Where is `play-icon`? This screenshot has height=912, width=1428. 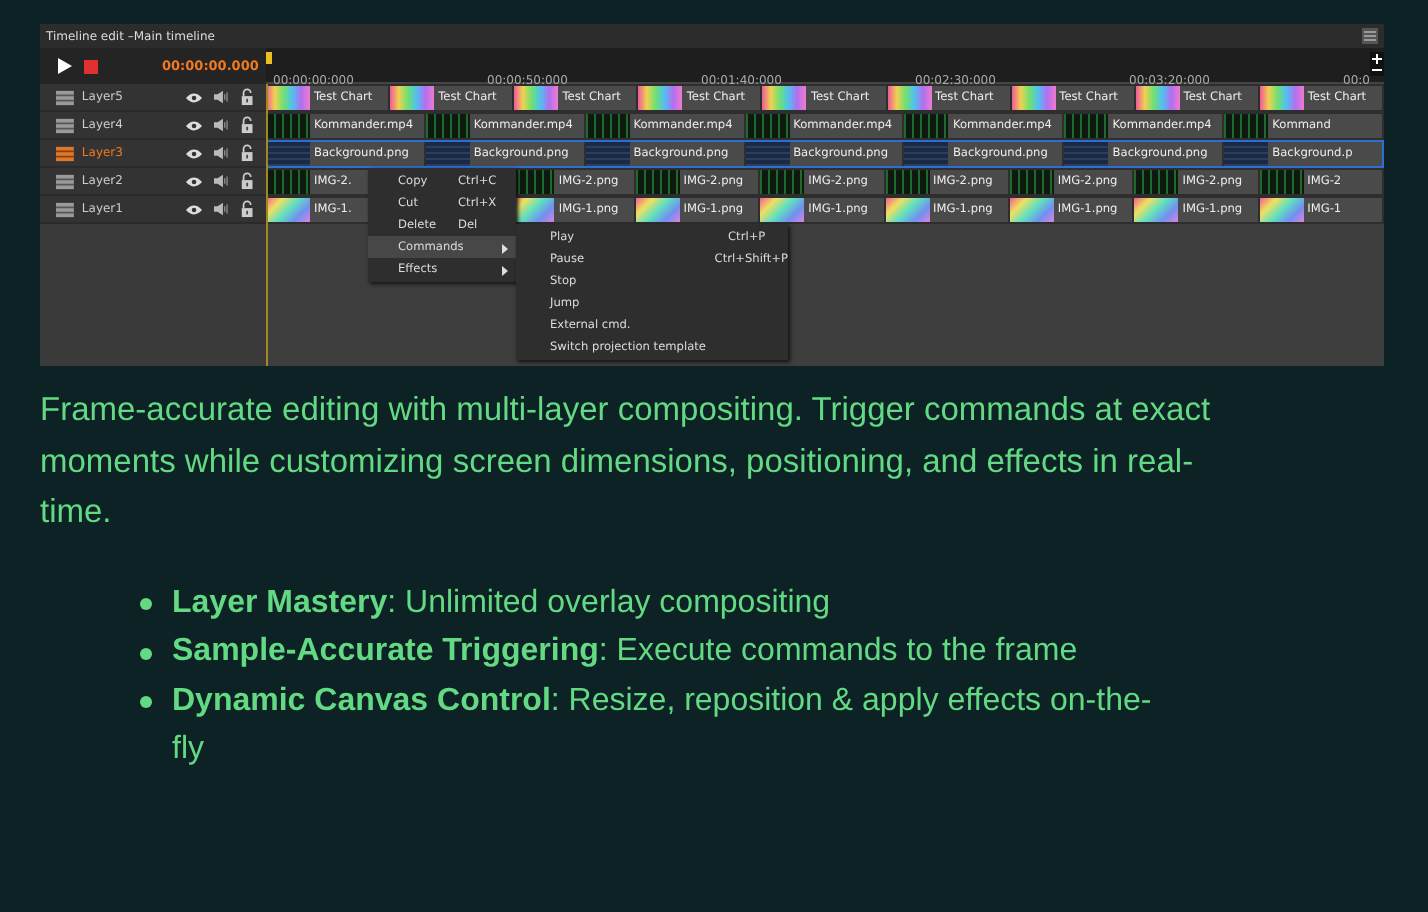 play-icon is located at coordinates (65, 66).